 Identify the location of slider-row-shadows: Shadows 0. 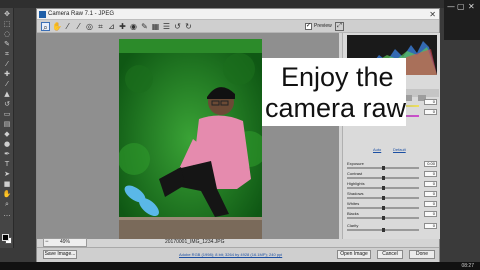
(392, 195).